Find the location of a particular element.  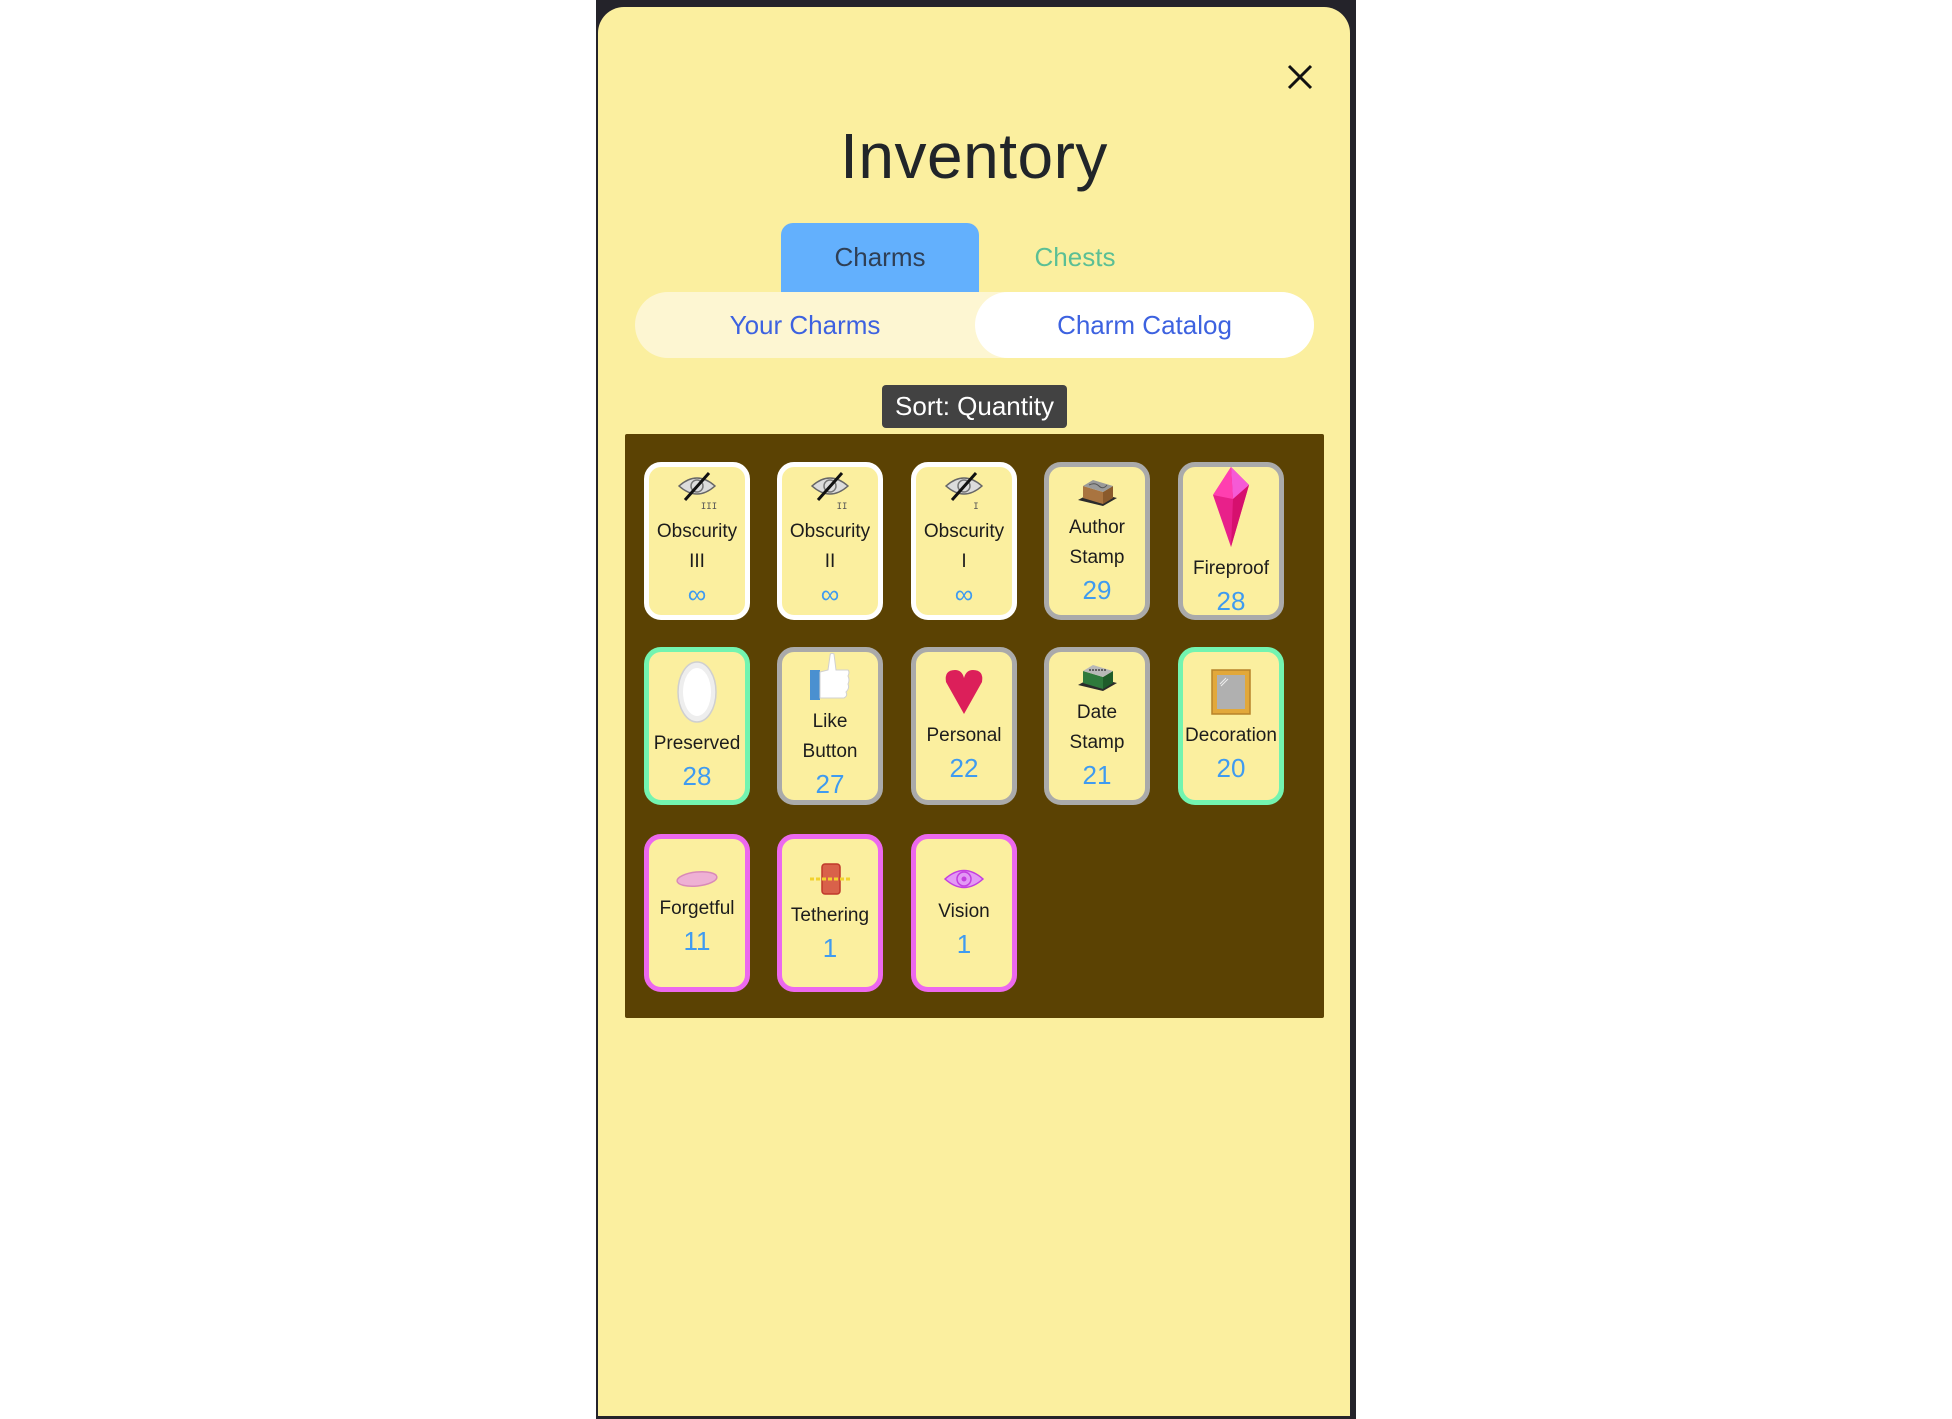

charm-card: Date Stamp 21 is located at coordinates (1097, 726).